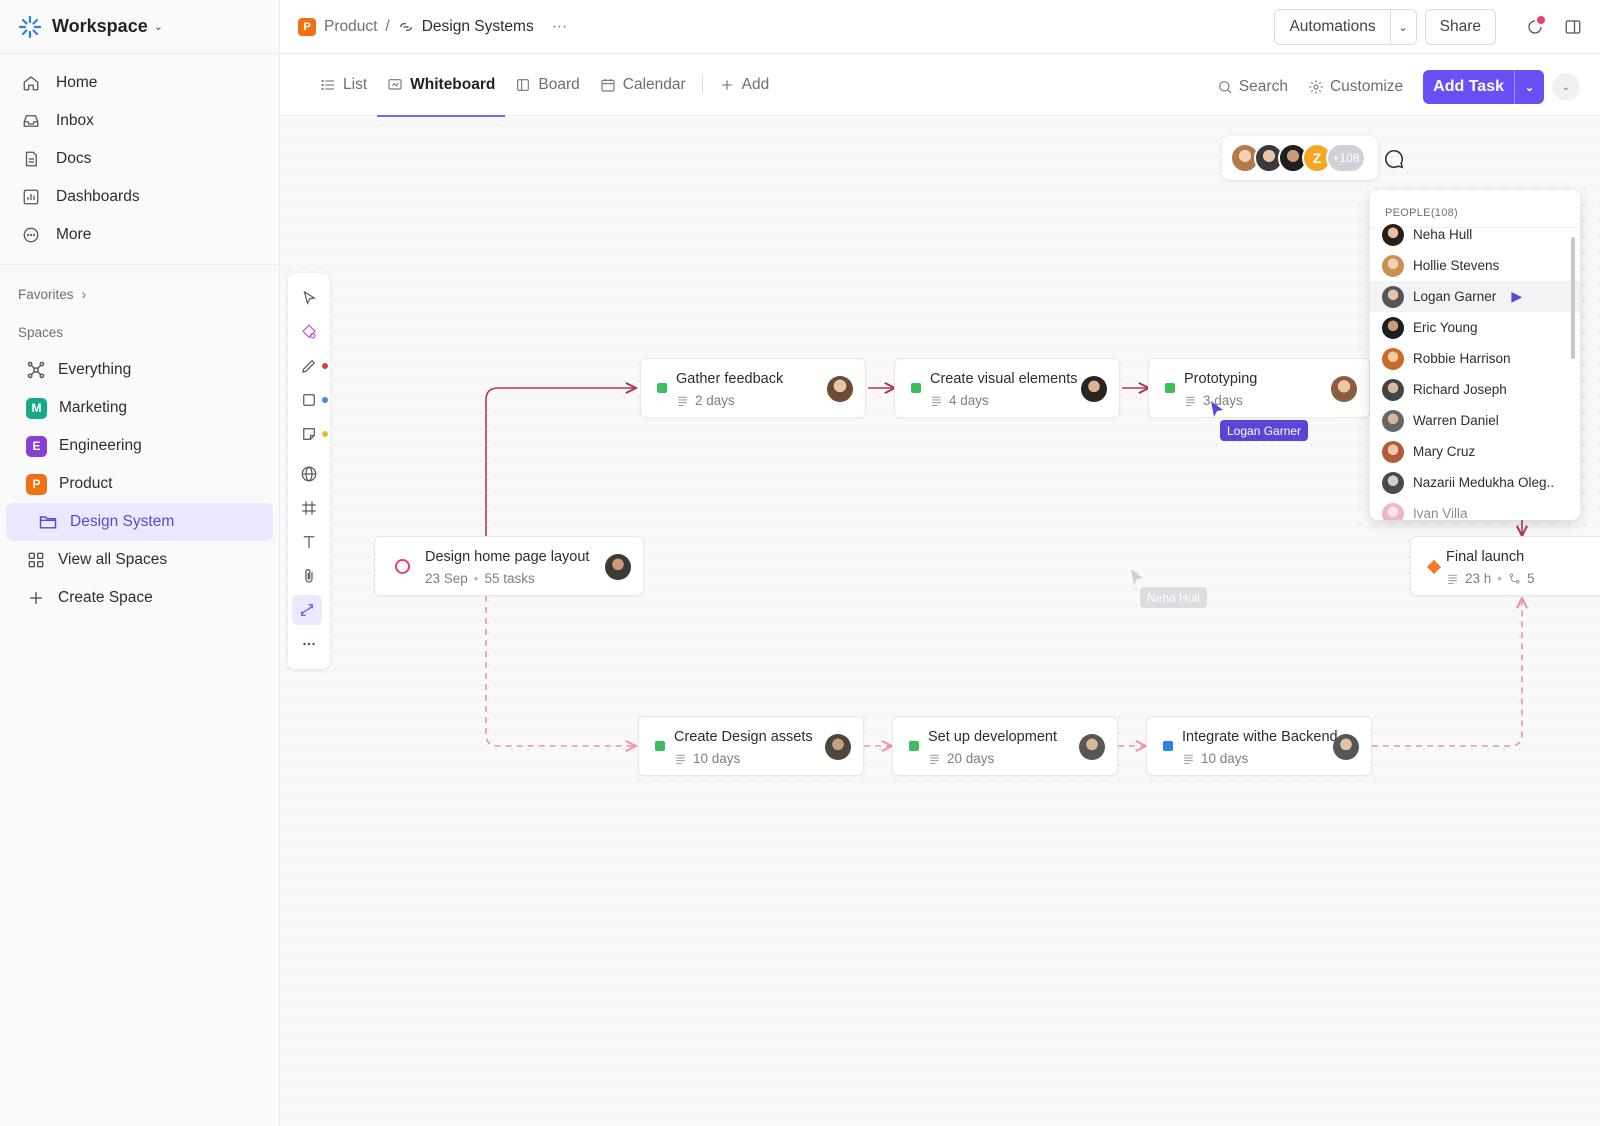  What do you see at coordinates (1541, 20) in the screenshot?
I see `notification-dot` at bounding box center [1541, 20].